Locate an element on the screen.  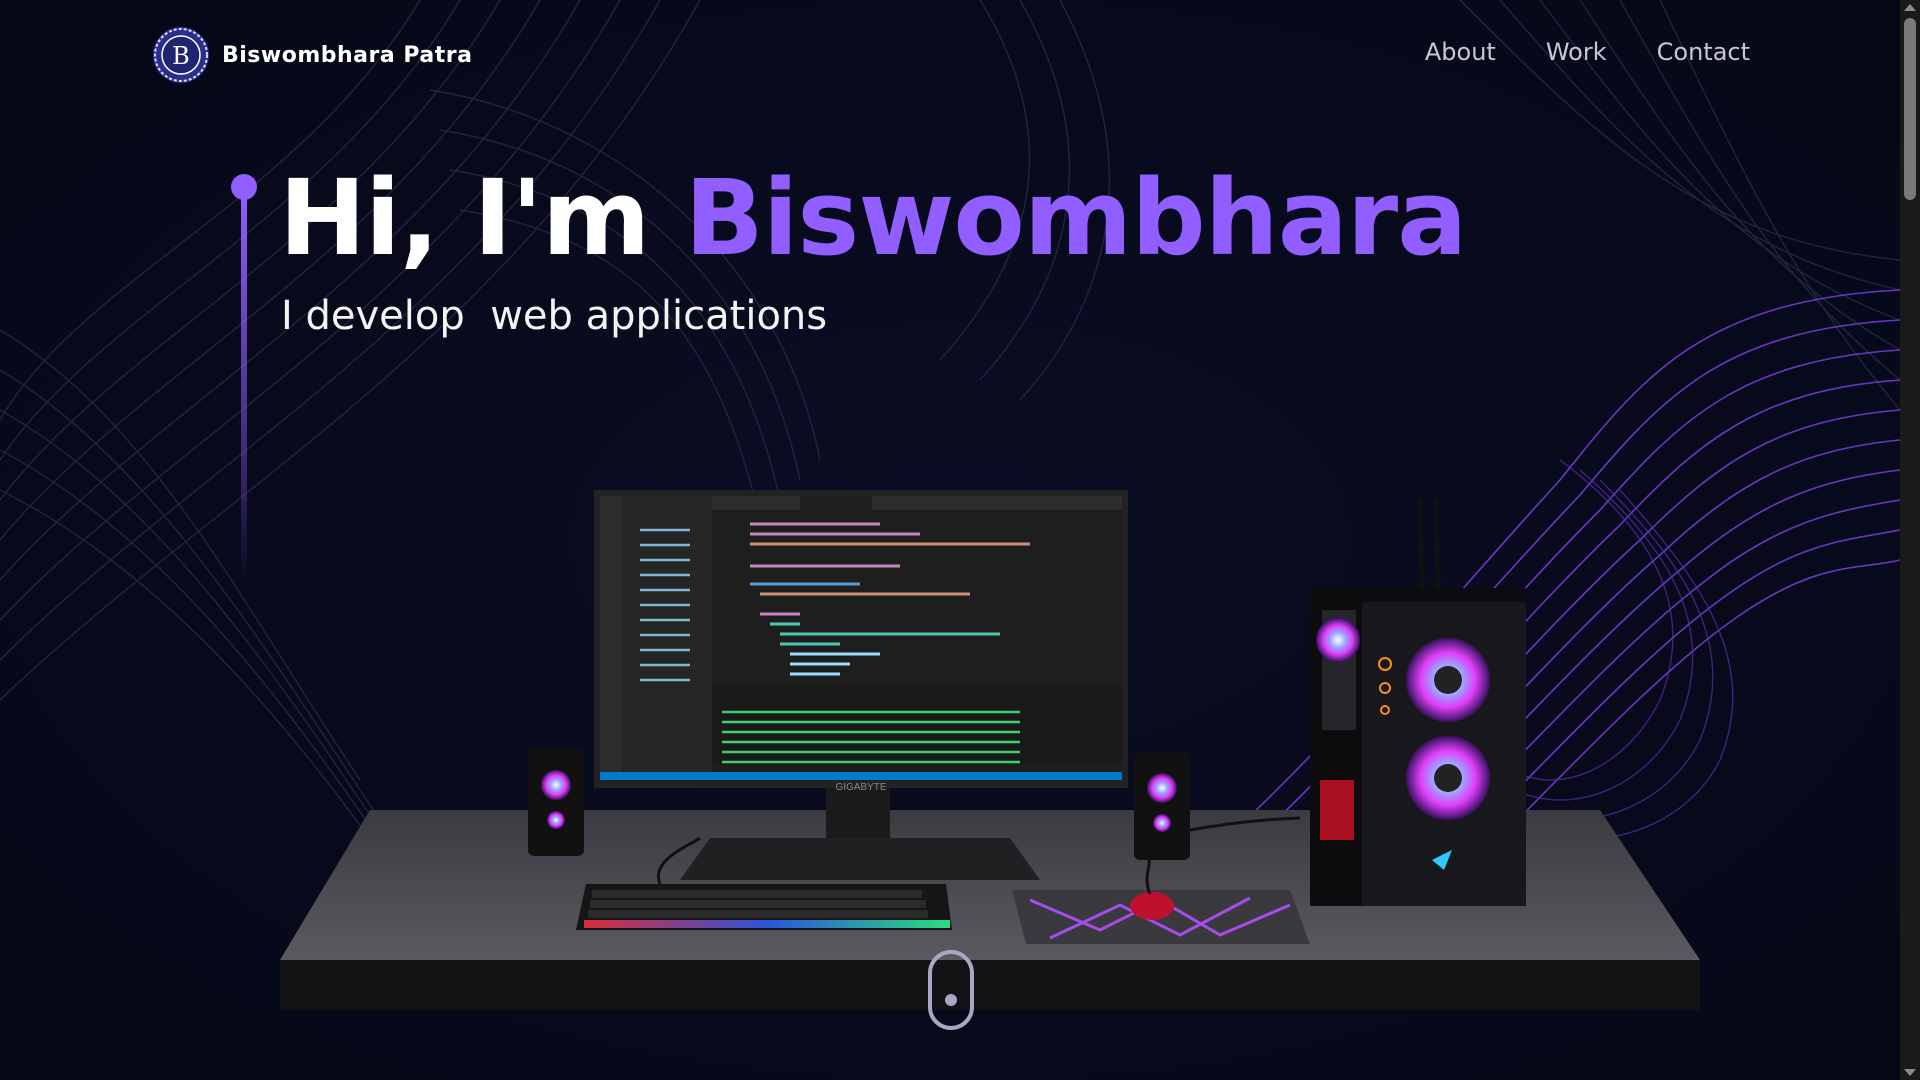
nav-link-work: Work is located at coordinates (1576, 52).